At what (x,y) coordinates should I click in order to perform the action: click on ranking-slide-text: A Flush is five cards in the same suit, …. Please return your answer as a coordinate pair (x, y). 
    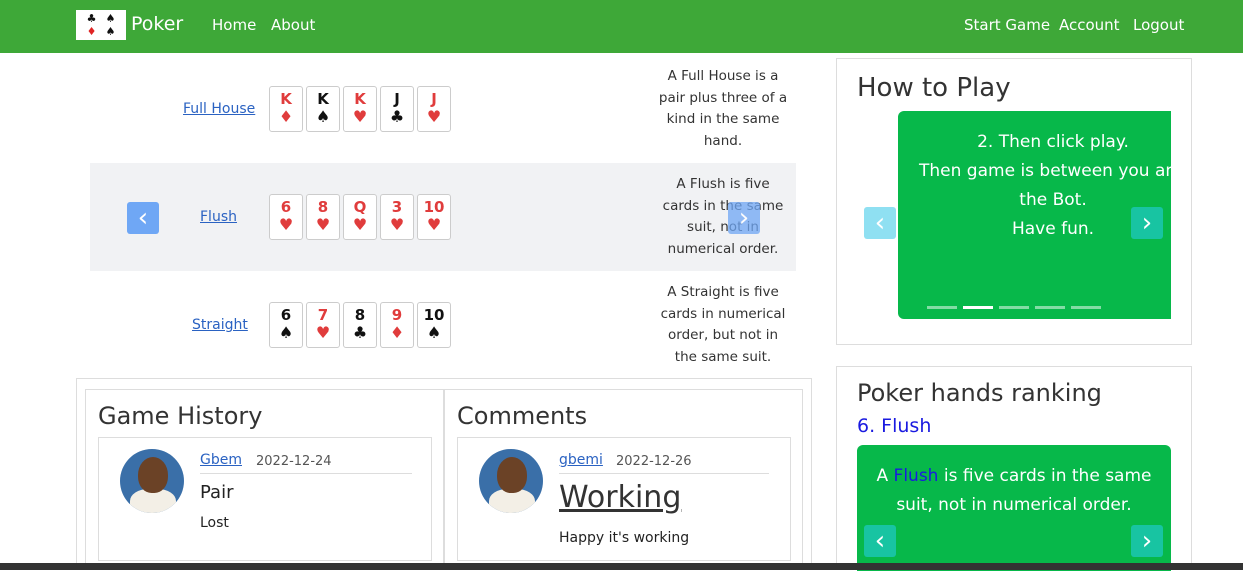
    Looking at the image, I should click on (1014, 491).